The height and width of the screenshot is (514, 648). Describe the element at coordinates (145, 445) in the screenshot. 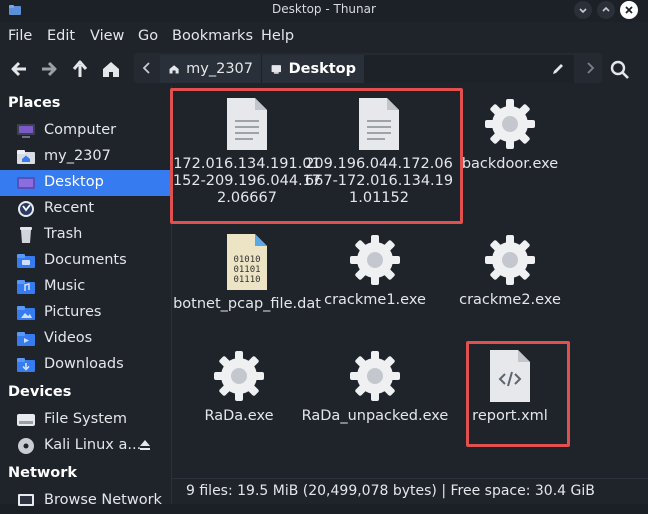

I see `eject-icon` at that location.